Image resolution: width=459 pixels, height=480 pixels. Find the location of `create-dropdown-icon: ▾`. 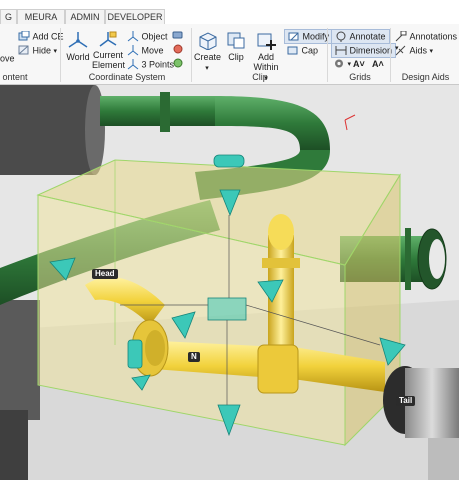

create-dropdown-icon: ▾ is located at coordinates (207, 68).